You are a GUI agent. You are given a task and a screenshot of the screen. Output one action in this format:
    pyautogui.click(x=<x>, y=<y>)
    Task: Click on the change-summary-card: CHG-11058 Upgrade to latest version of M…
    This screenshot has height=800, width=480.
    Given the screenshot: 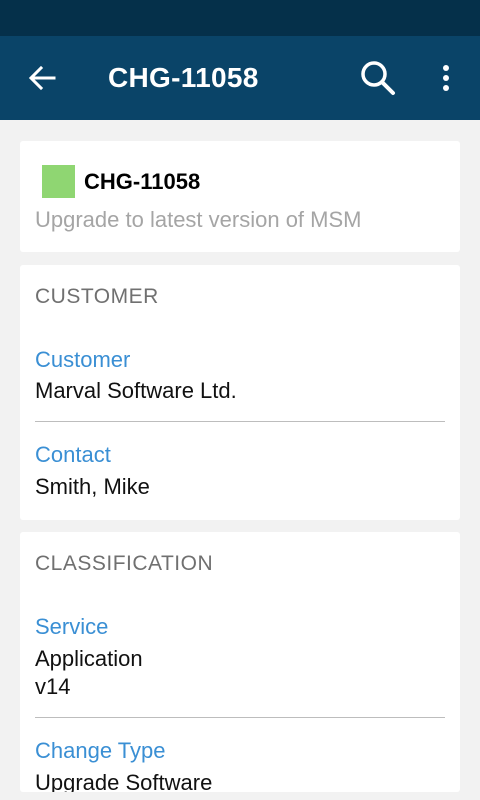 What is the action you would take?
    pyautogui.click(x=240, y=196)
    